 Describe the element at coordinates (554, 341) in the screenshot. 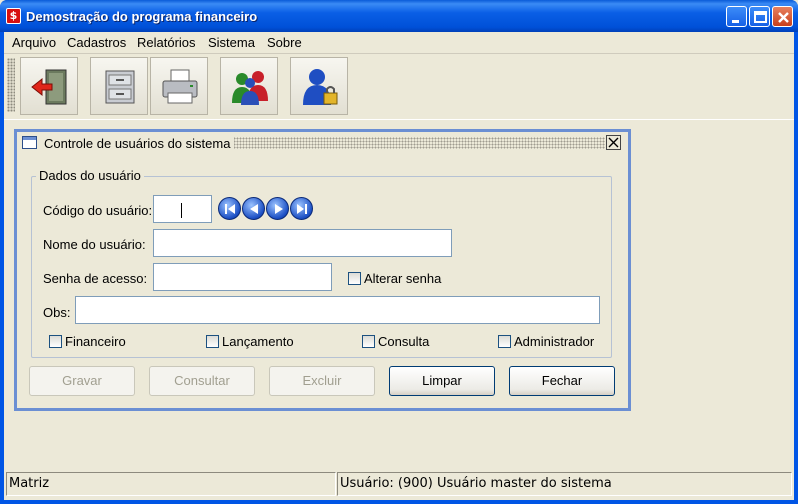

I see `administrador-label: Administrador` at that location.